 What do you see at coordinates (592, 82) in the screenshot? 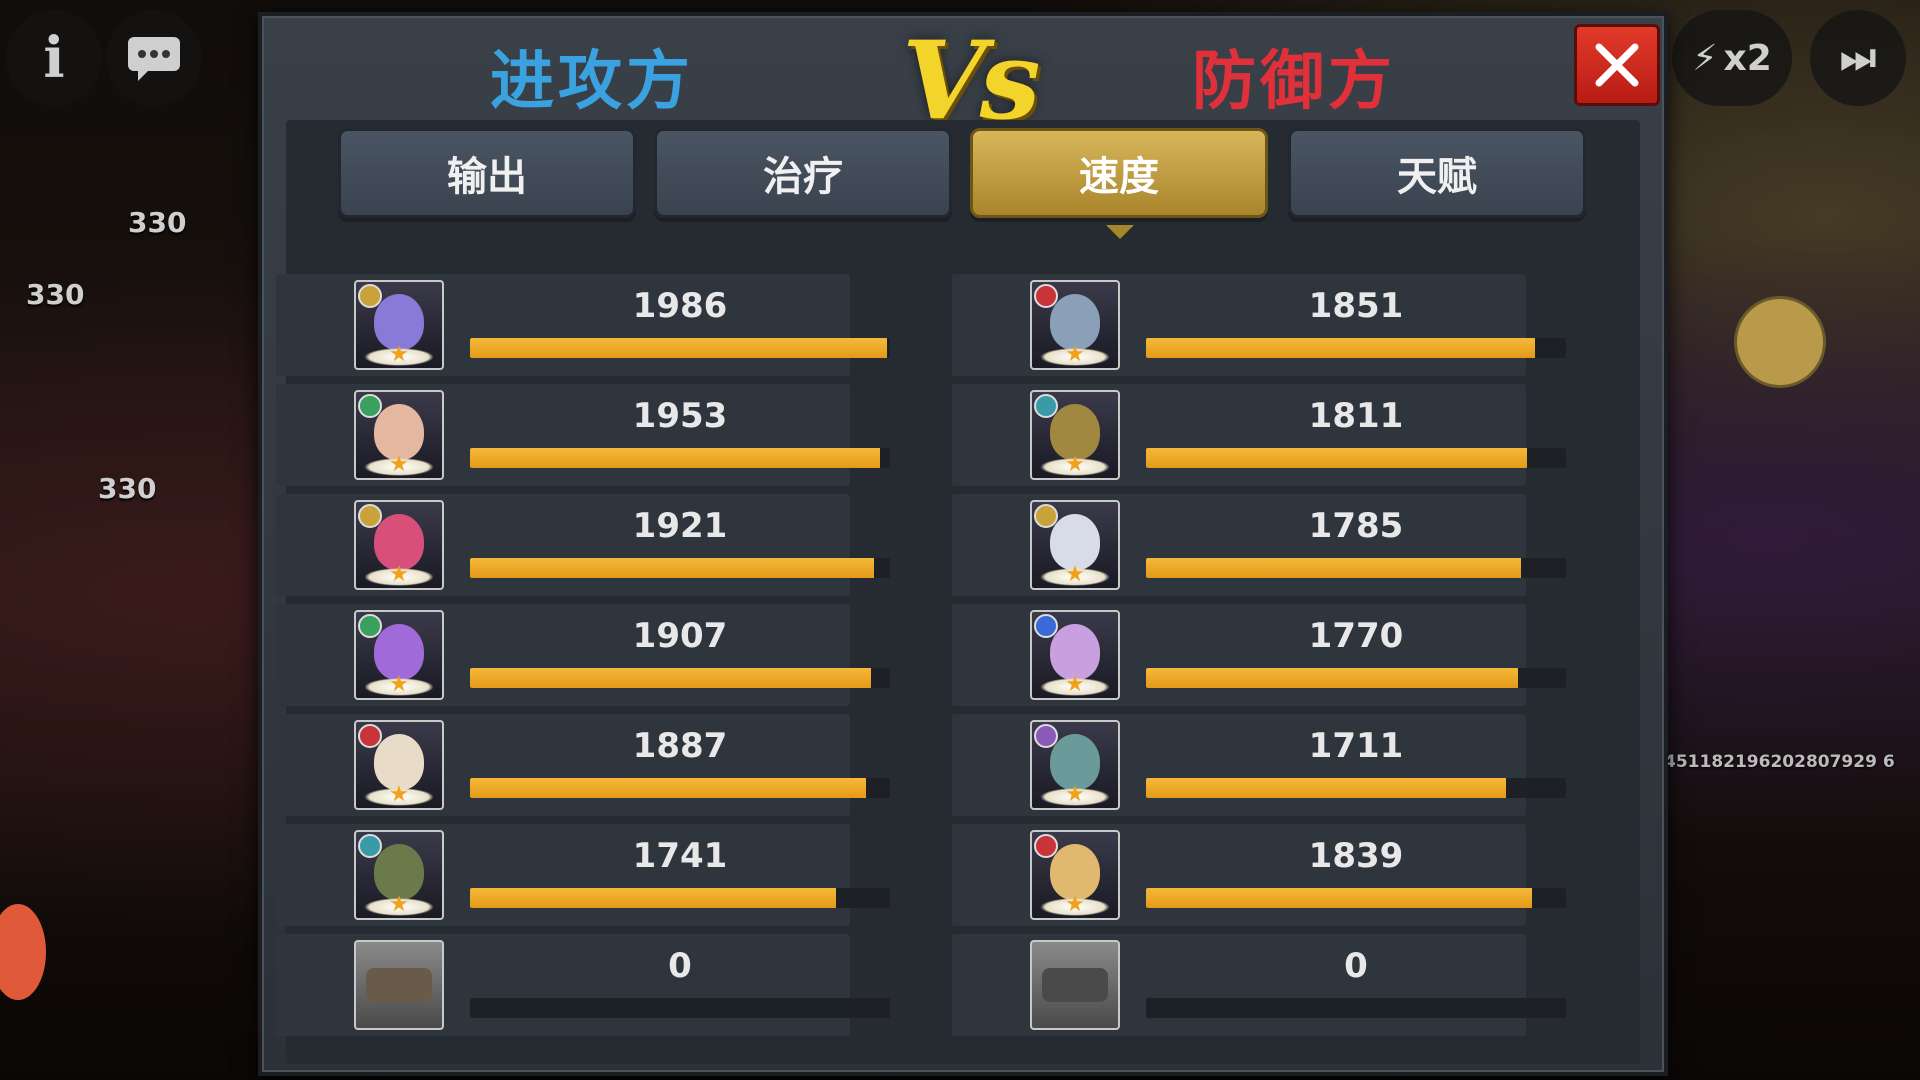
I see `attacker-title: 进攻方` at bounding box center [592, 82].